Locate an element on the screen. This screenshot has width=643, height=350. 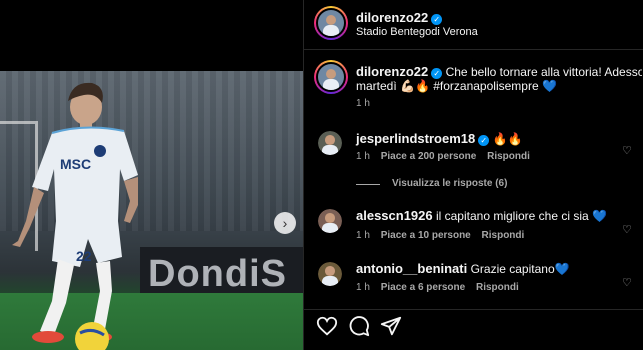
comment-likes: Piace a 200 persone is located at coordinates (429, 156).